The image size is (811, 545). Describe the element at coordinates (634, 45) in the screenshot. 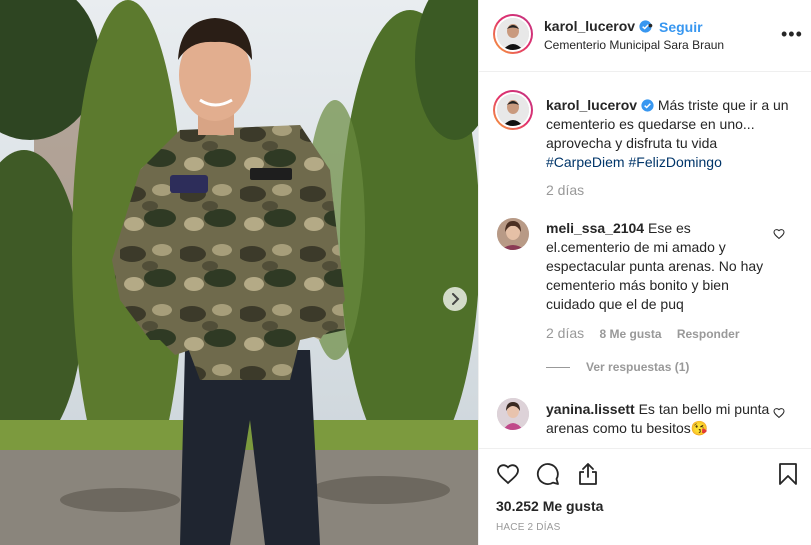

I see `post-location: Cementerio Municipal Sara Braun` at that location.